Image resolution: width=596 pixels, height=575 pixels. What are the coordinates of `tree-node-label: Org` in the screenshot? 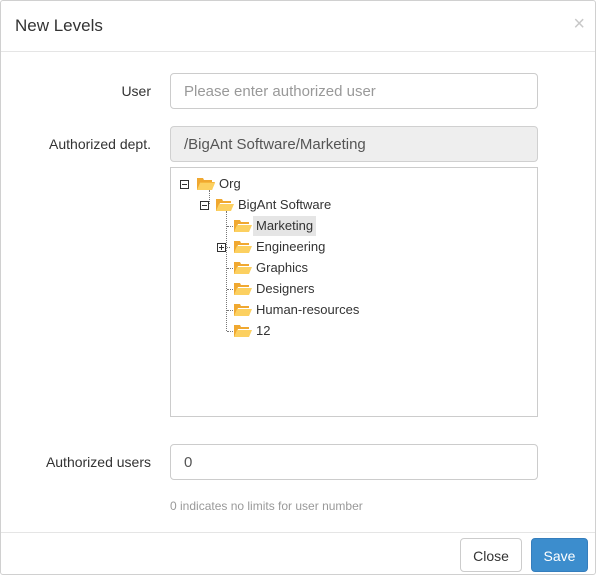 It's located at (230, 183).